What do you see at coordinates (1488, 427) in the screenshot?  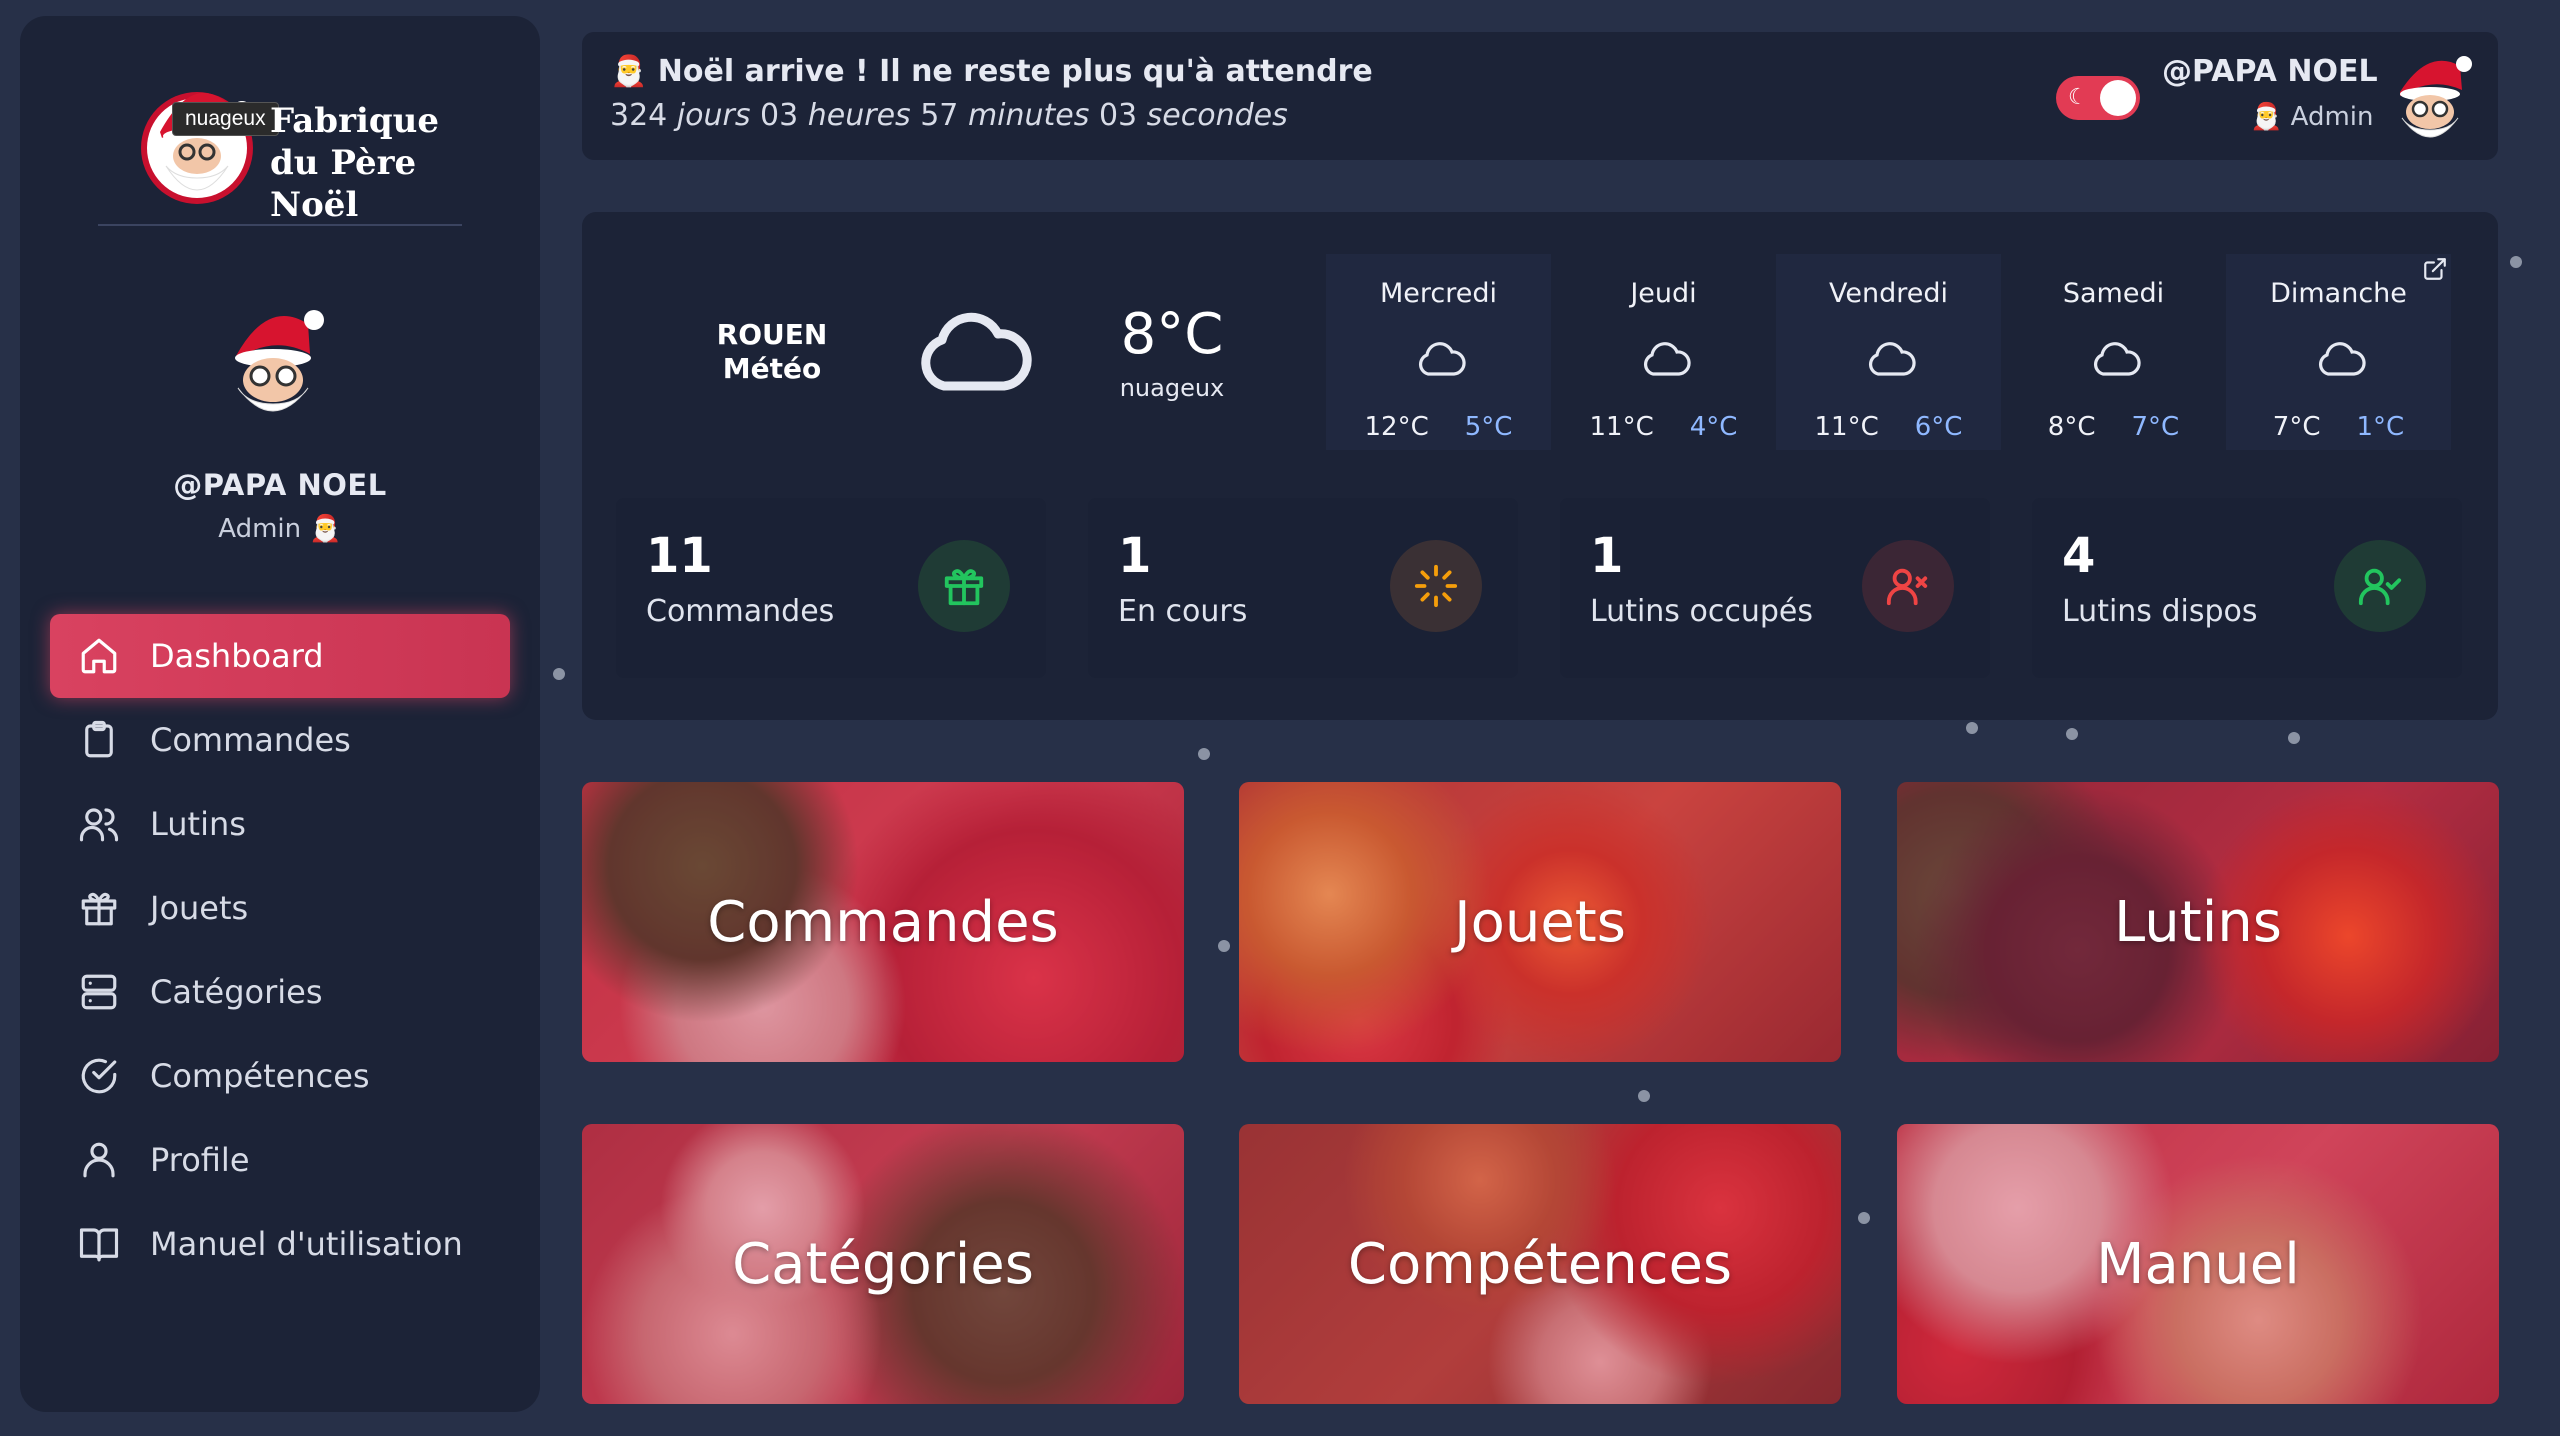 I see `forecast-low: 5°C` at bounding box center [1488, 427].